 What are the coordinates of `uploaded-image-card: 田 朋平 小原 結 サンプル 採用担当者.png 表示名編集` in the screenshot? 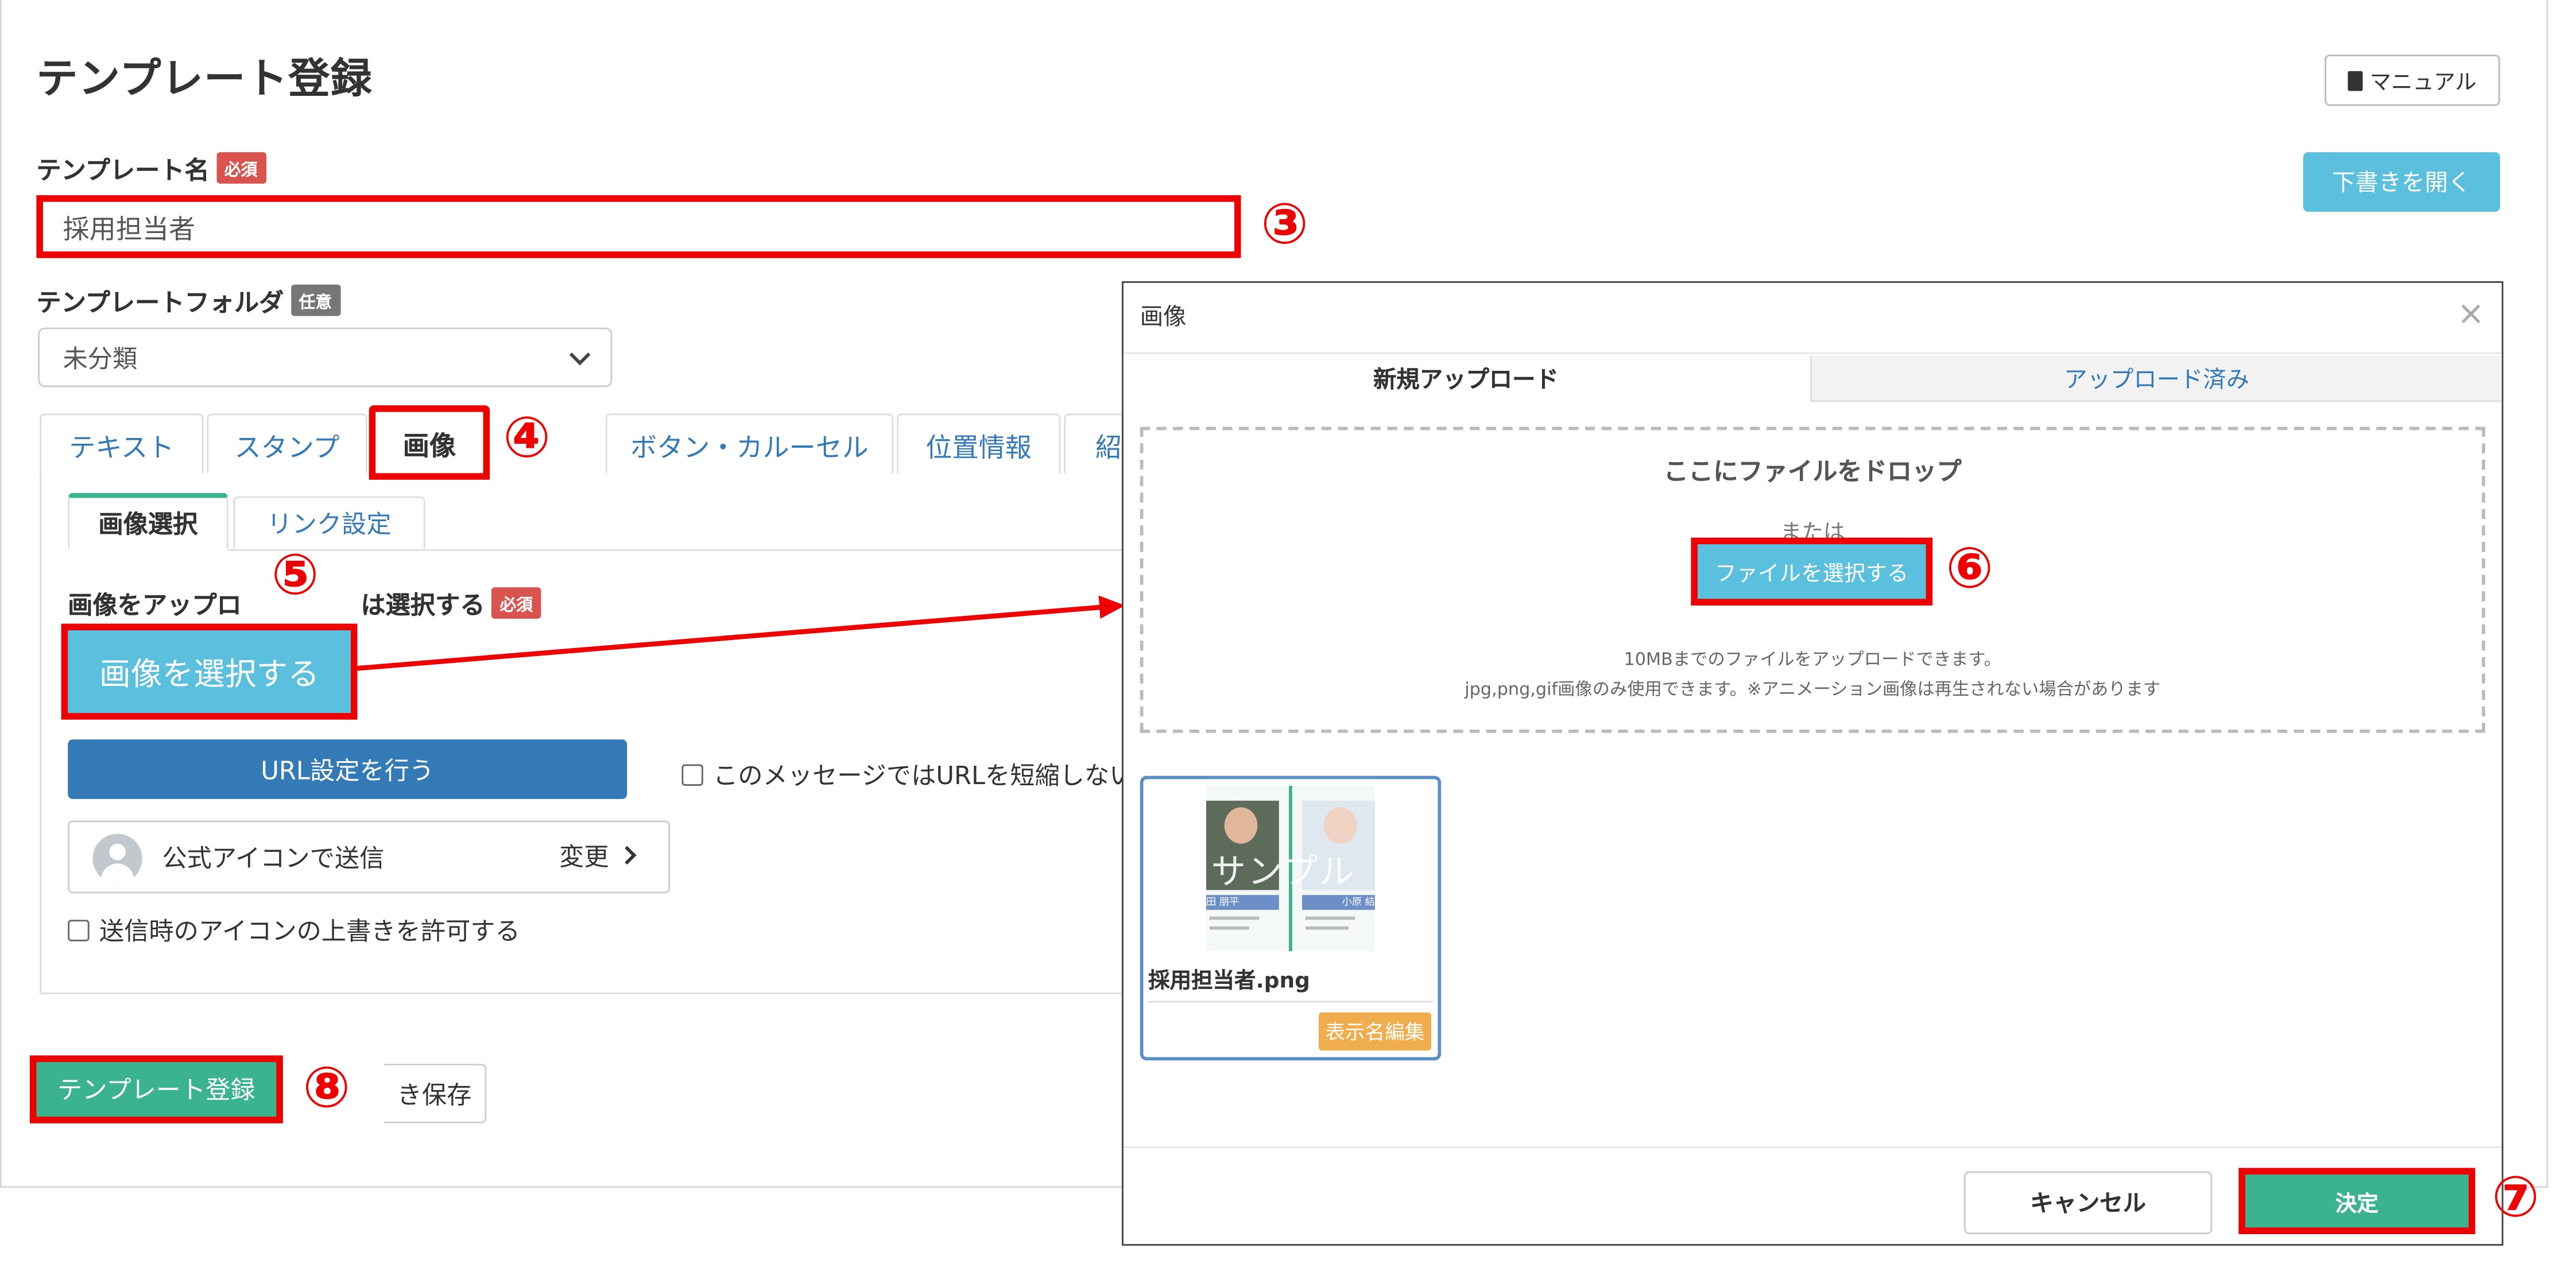 It's located at (1291, 918).